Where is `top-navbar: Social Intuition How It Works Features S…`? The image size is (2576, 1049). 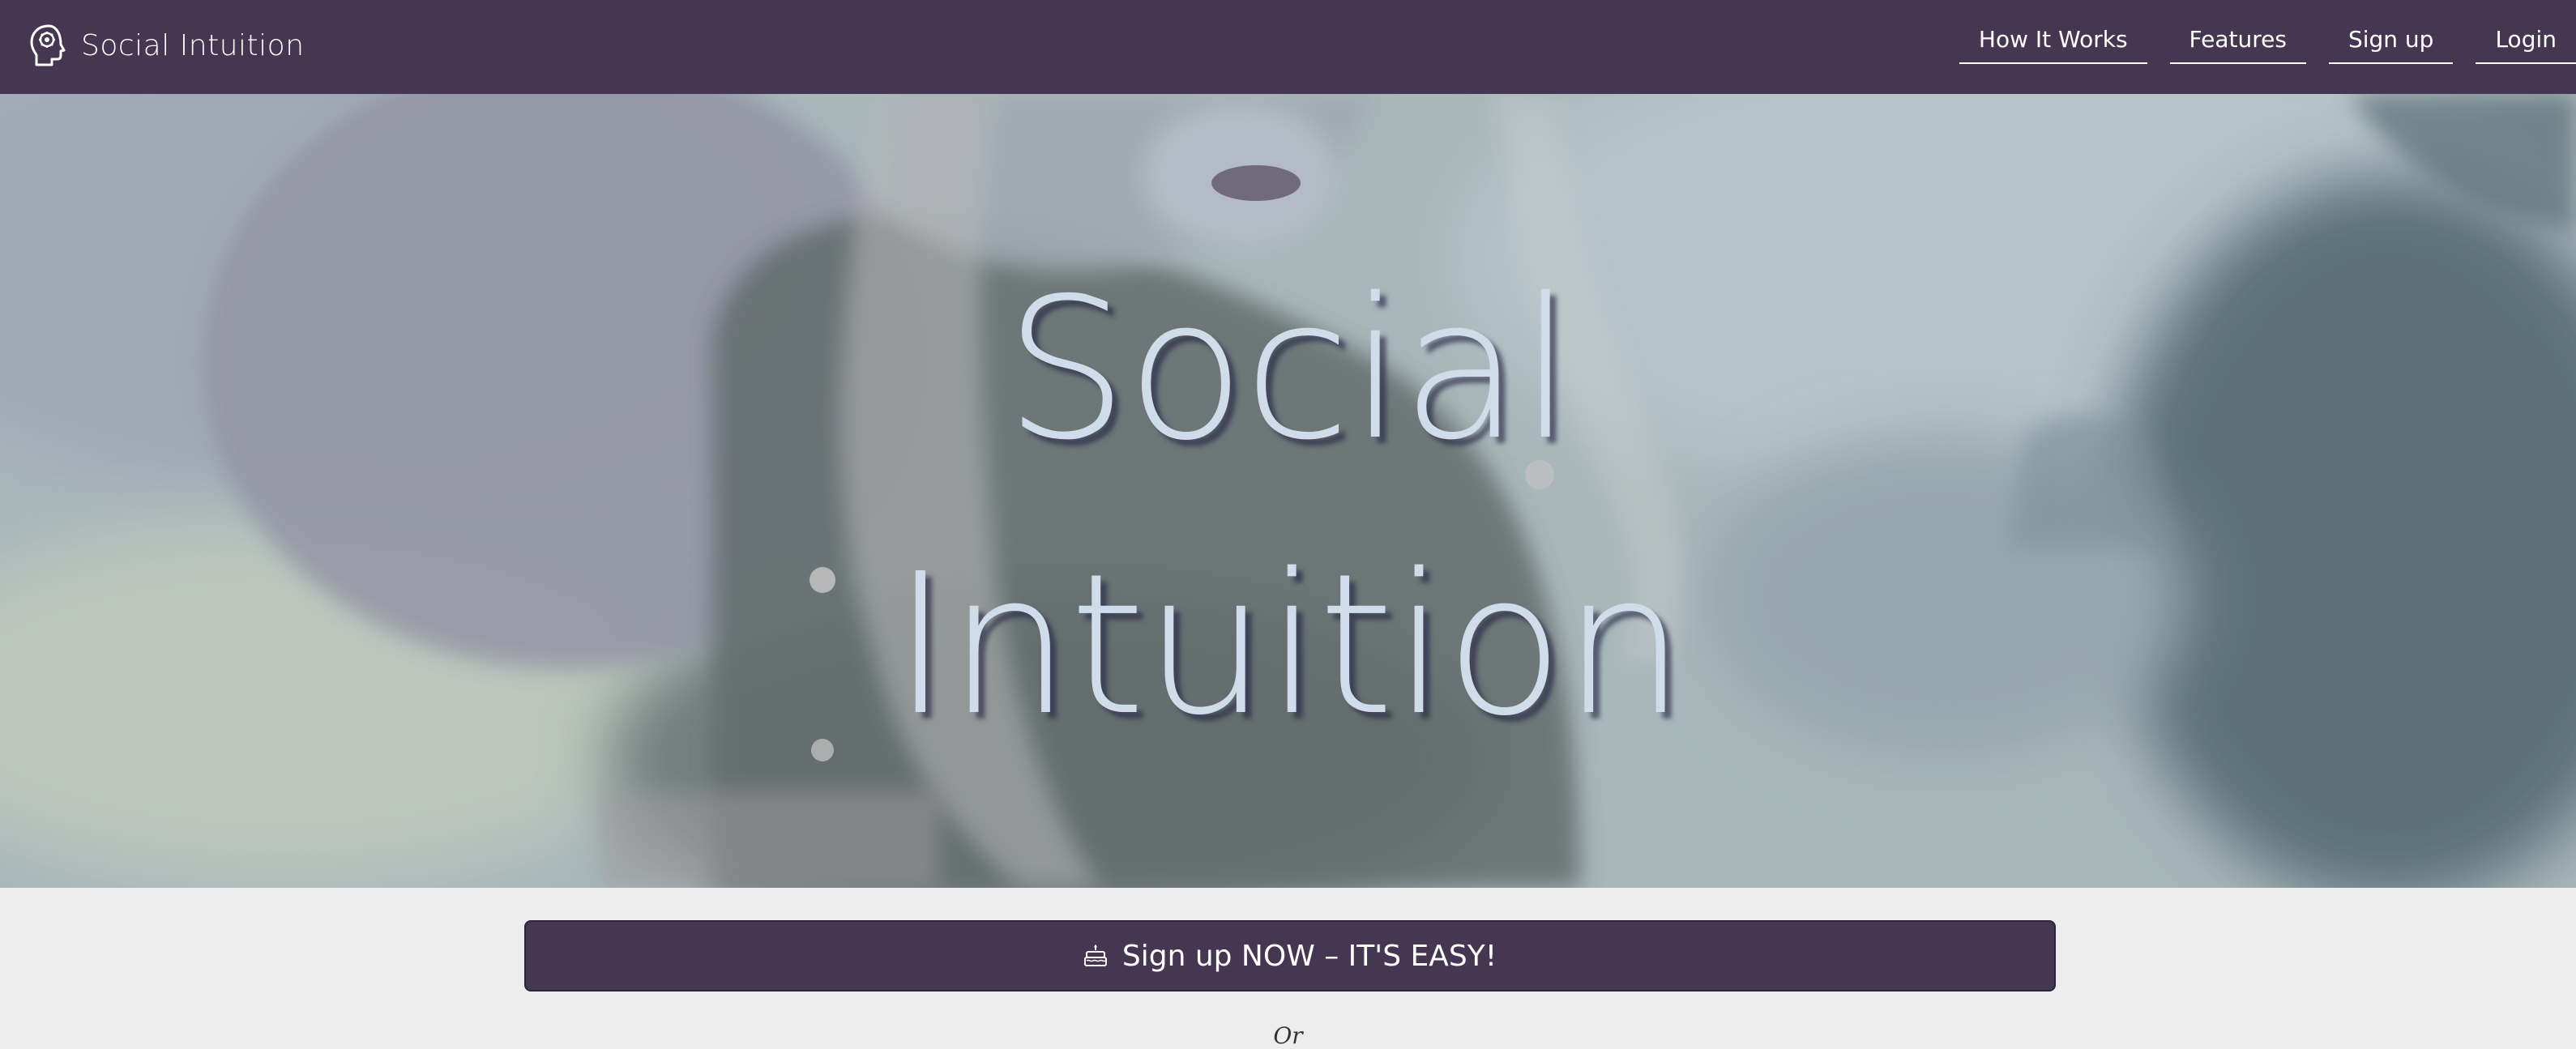 top-navbar: Social Intuition How It Works Features S… is located at coordinates (1288, 47).